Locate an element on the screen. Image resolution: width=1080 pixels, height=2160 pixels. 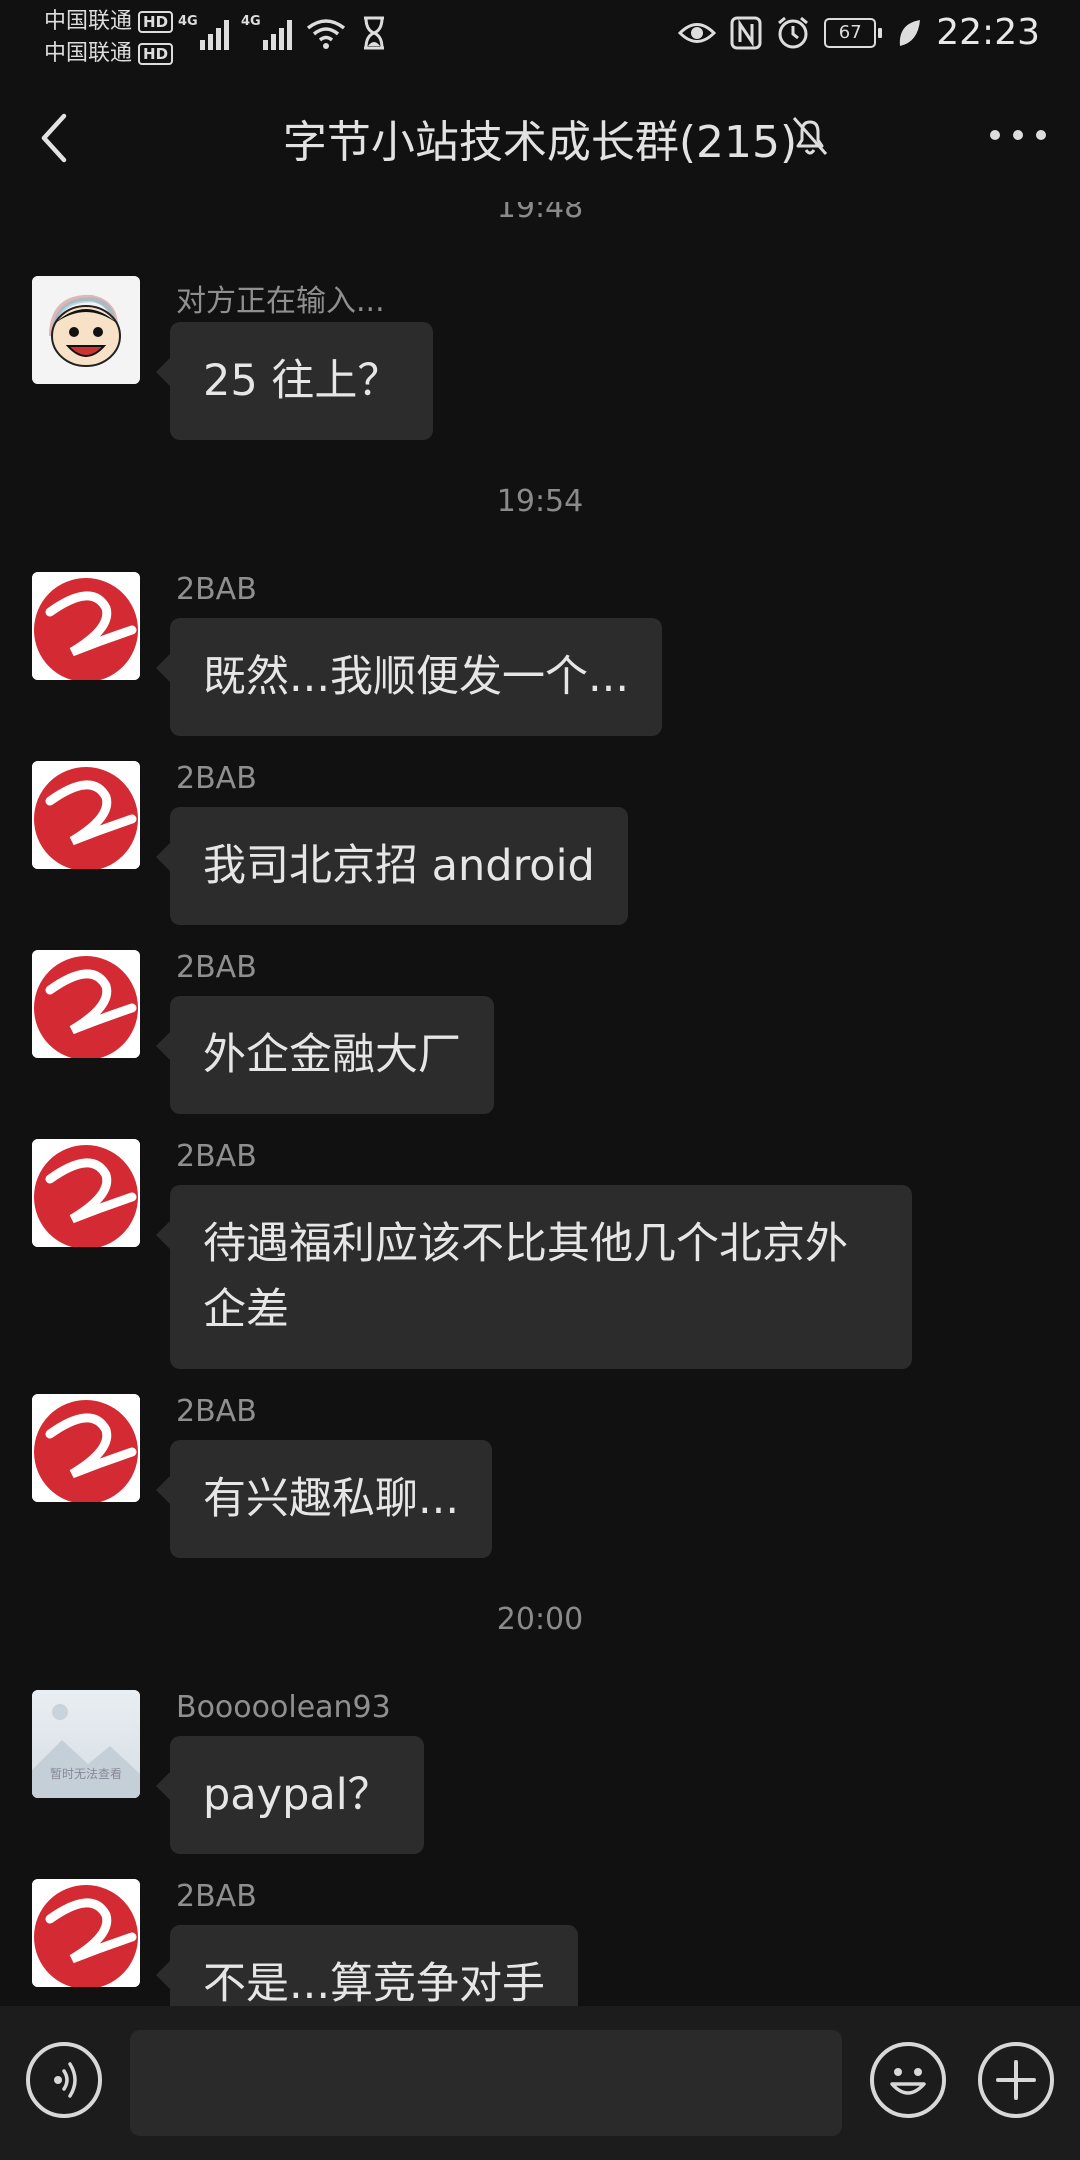
battery-icon: 67 is located at coordinates (853, 32).